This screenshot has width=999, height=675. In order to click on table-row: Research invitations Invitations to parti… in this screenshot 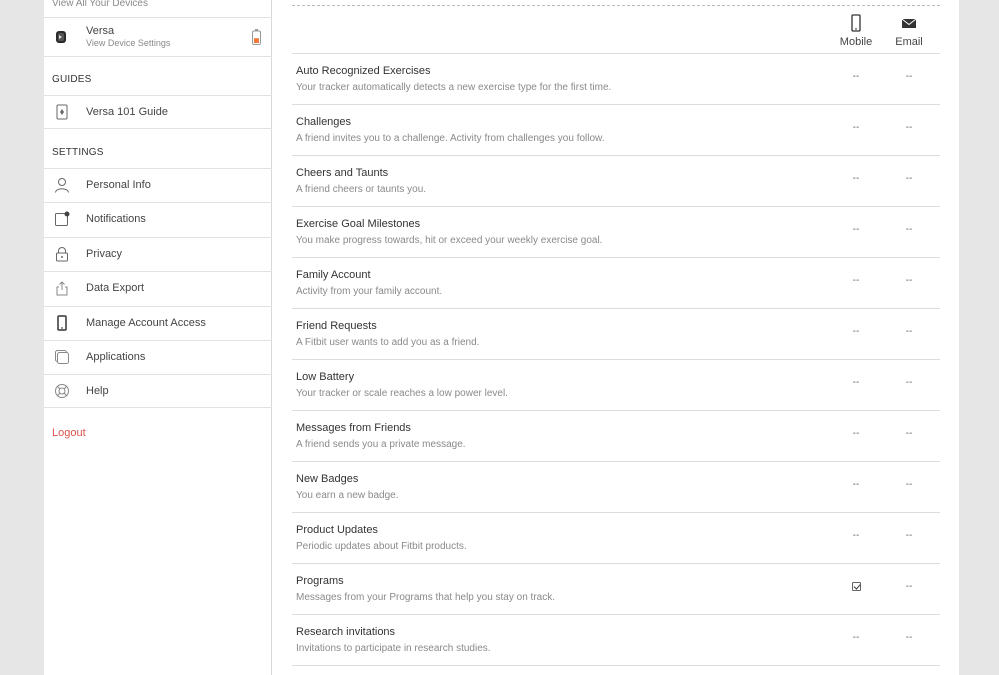, I will do `click(616, 640)`.